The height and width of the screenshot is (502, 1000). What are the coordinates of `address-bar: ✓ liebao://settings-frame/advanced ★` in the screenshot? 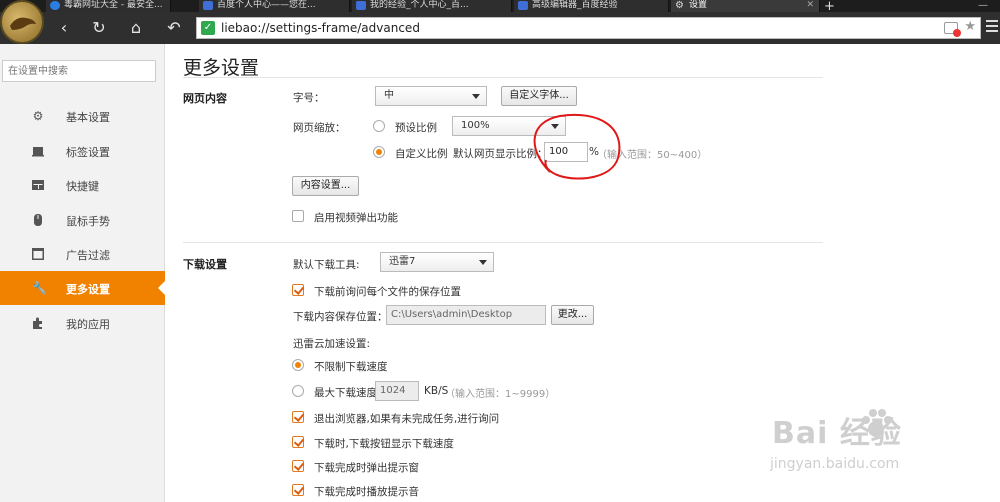 It's located at (588, 28).